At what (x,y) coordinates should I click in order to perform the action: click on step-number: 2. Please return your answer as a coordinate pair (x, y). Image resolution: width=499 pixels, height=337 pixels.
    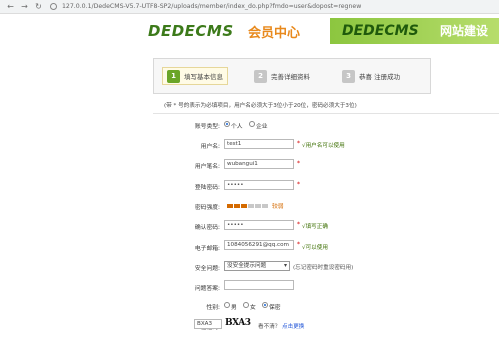
    Looking at the image, I should click on (260, 76).